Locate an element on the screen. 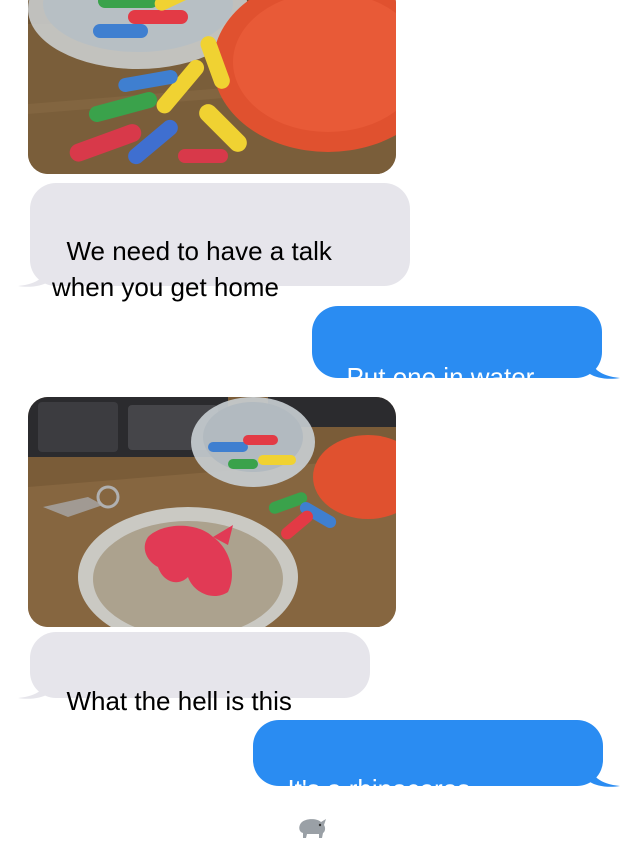 The width and height of the screenshot is (640, 843). message-text: What the hell is this is located at coordinates (179, 701).